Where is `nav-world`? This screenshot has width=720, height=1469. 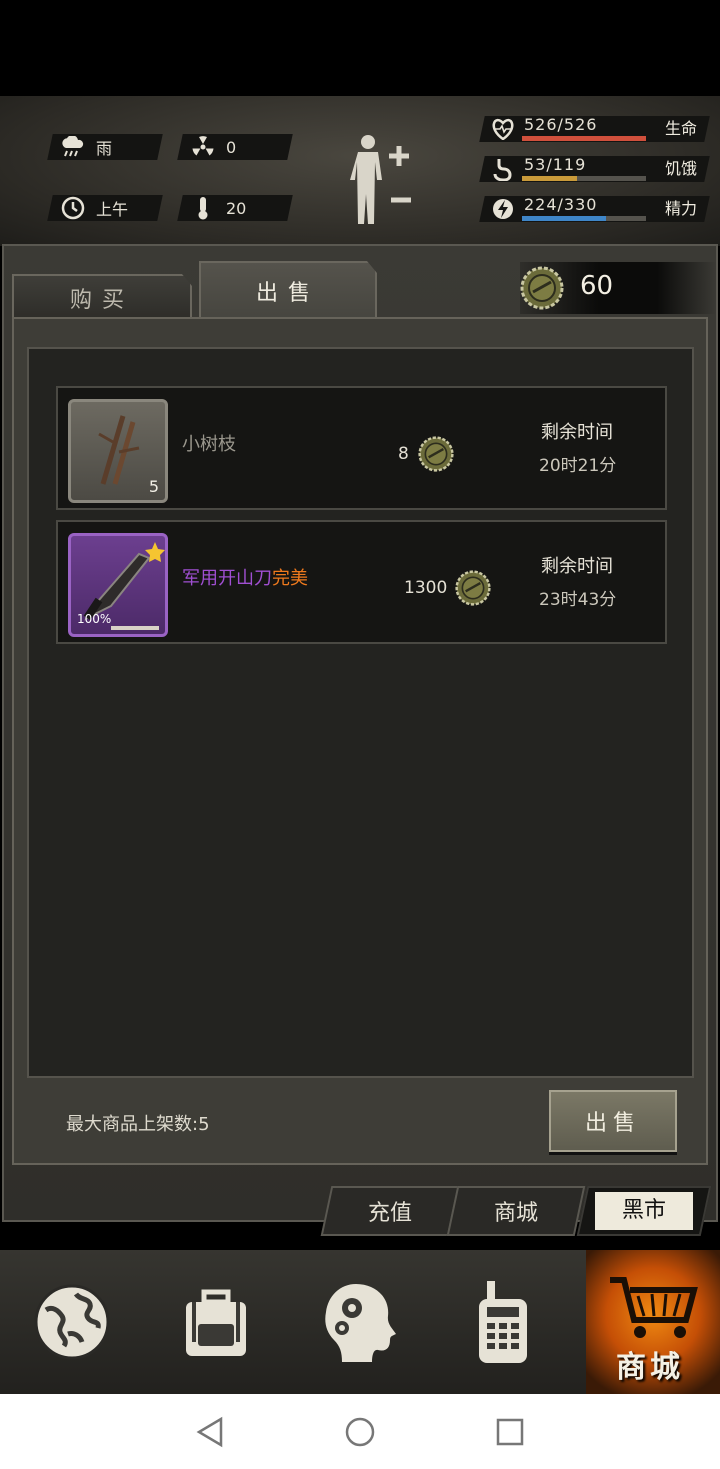 nav-world is located at coordinates (72, 1322).